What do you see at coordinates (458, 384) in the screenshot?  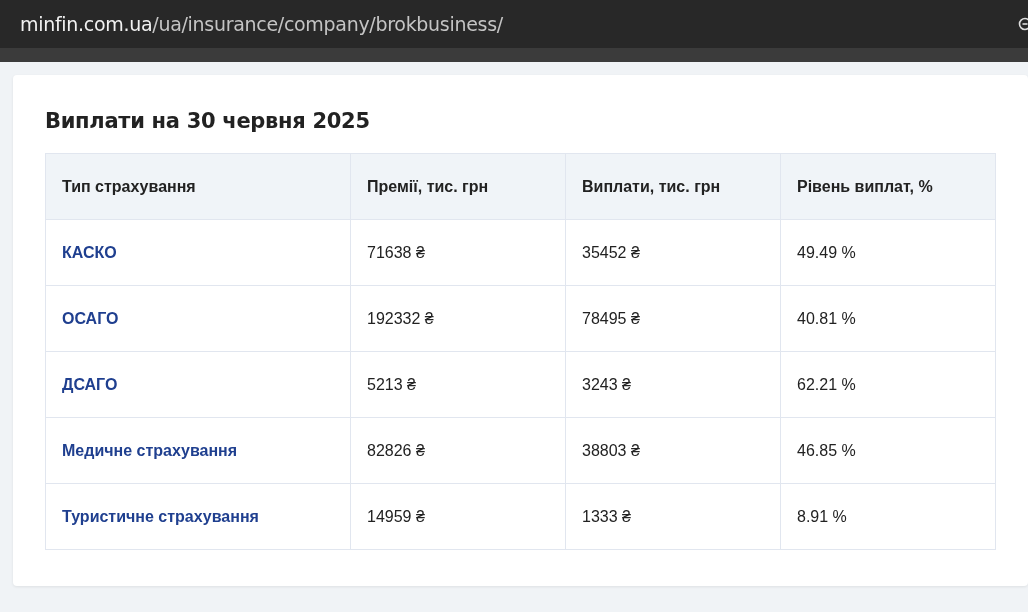 I see `table-cell: 5213 ₴` at bounding box center [458, 384].